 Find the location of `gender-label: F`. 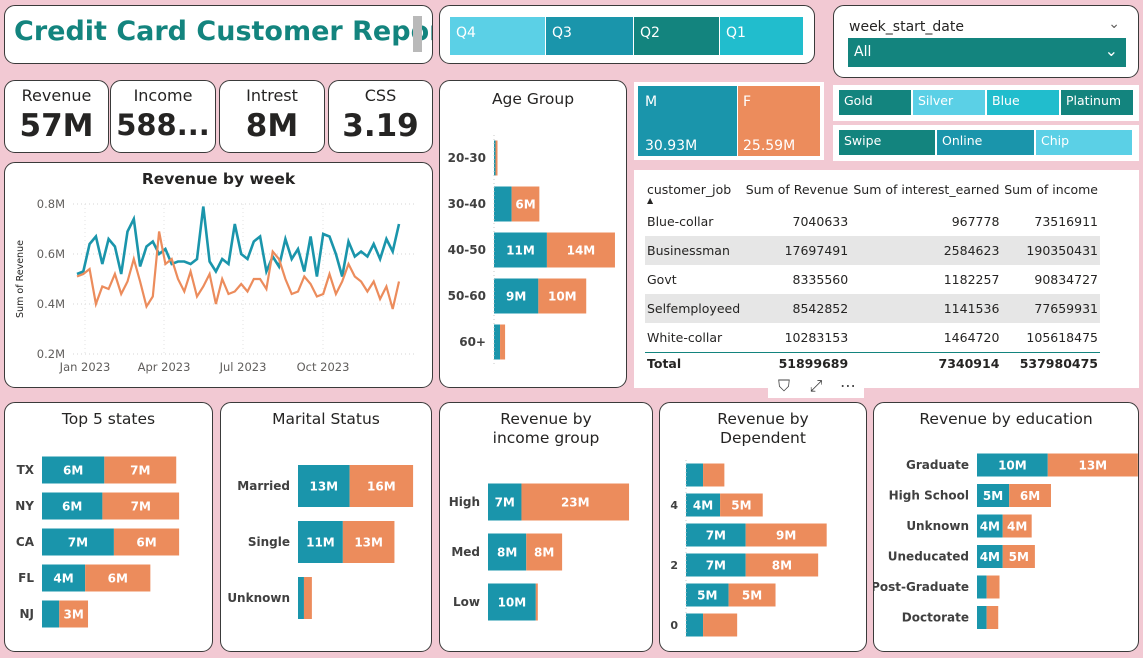

gender-label: F is located at coordinates (747, 102).